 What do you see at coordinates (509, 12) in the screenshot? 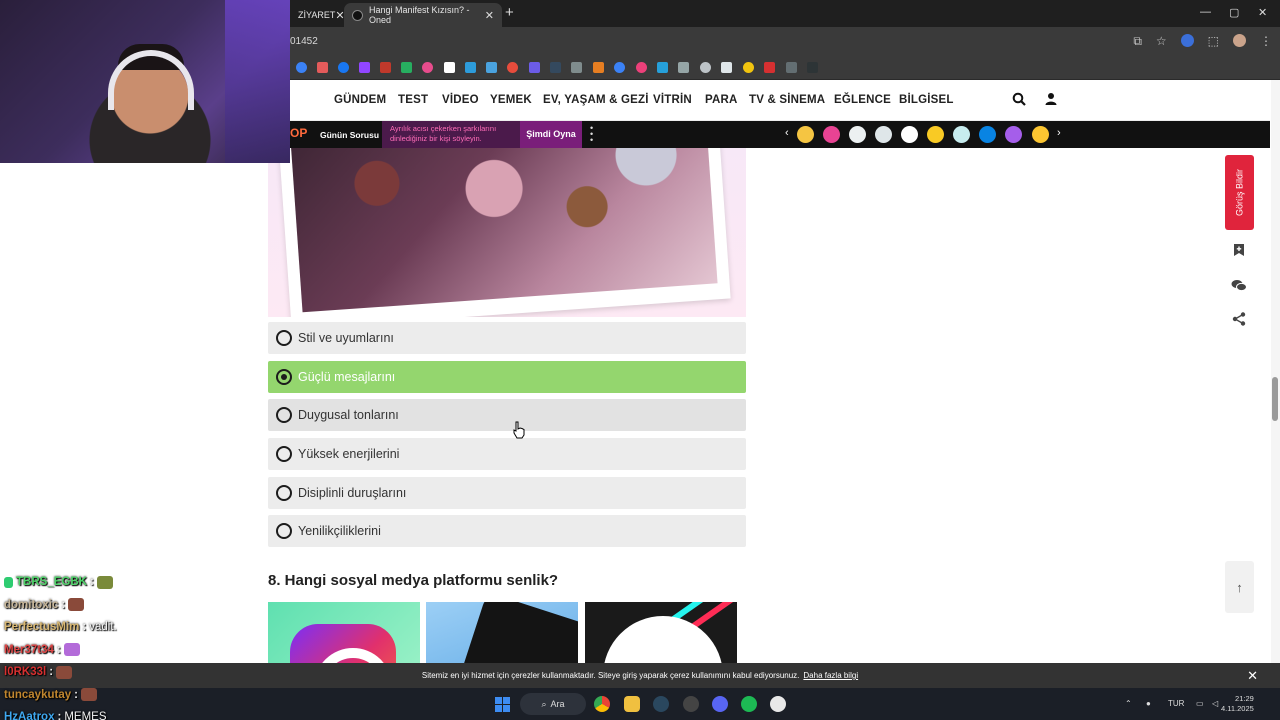
I see `new-tab-button: +` at bounding box center [509, 12].